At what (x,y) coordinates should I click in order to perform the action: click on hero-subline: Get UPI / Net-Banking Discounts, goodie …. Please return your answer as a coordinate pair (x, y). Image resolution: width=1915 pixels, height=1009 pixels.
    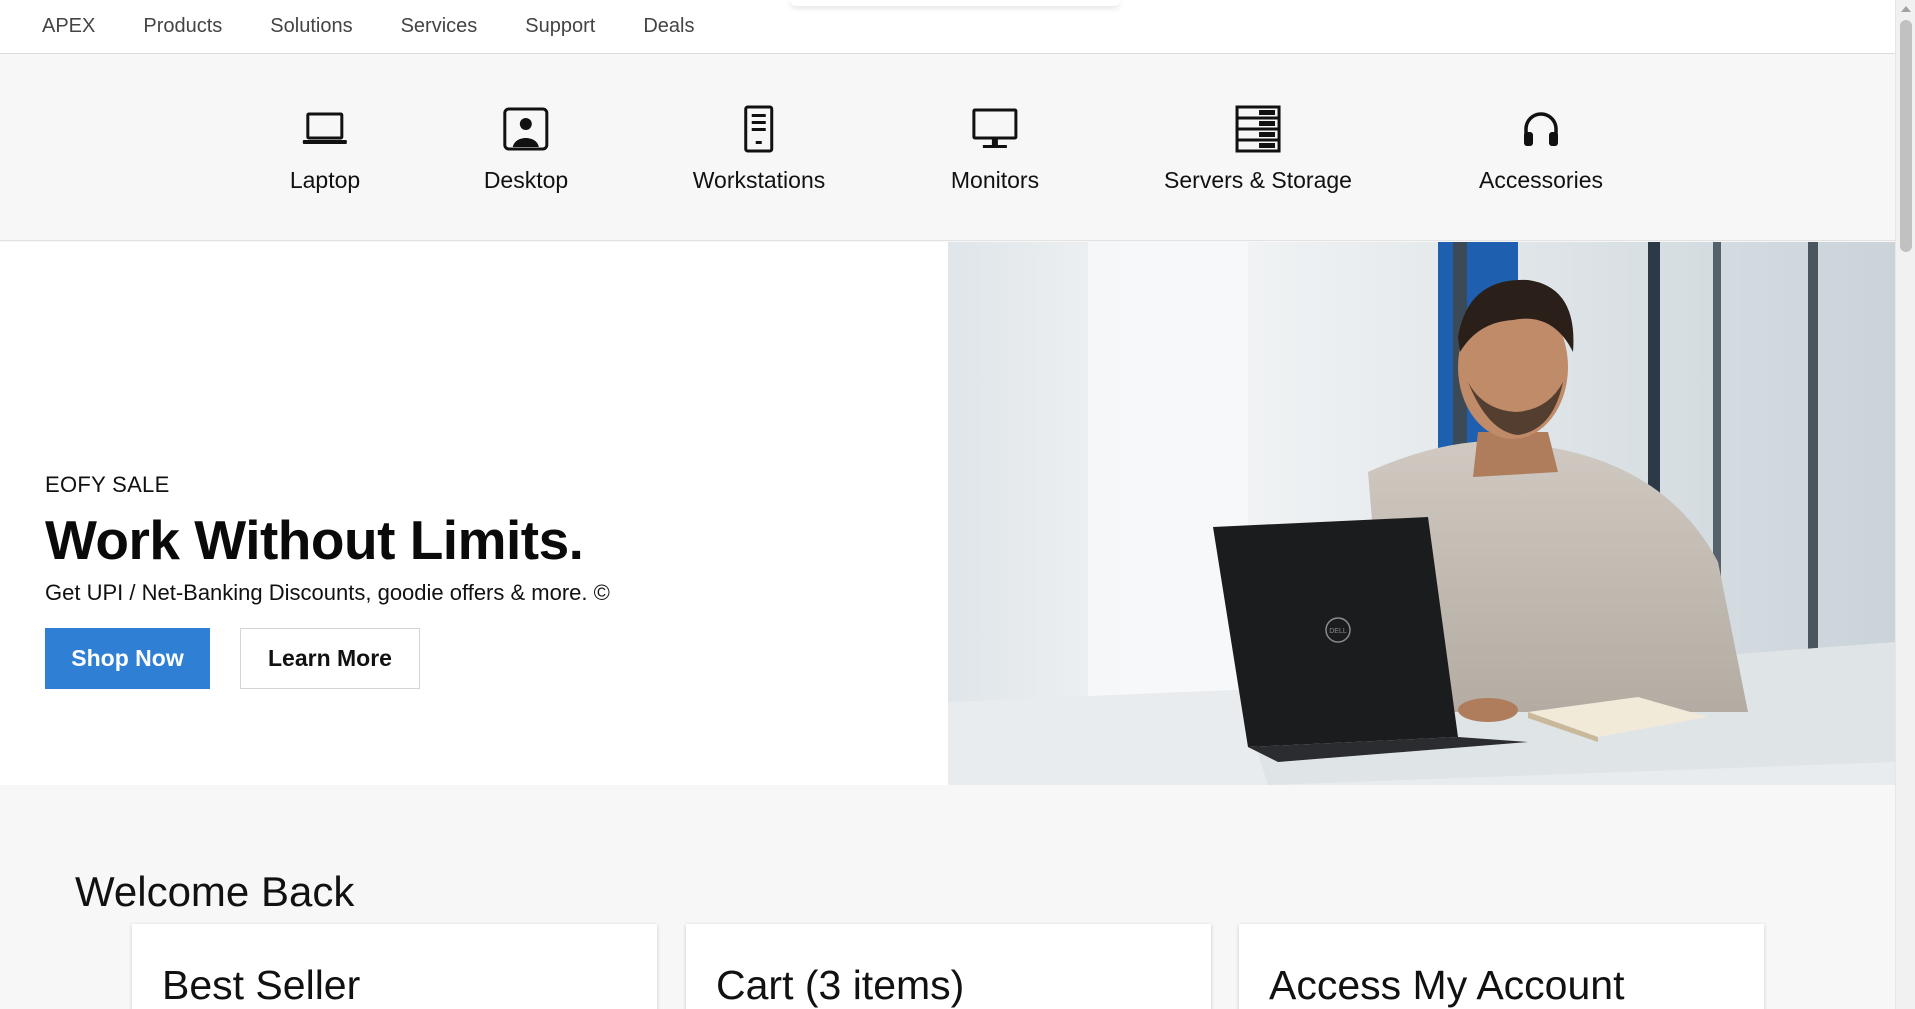
    Looking at the image, I should click on (327, 592).